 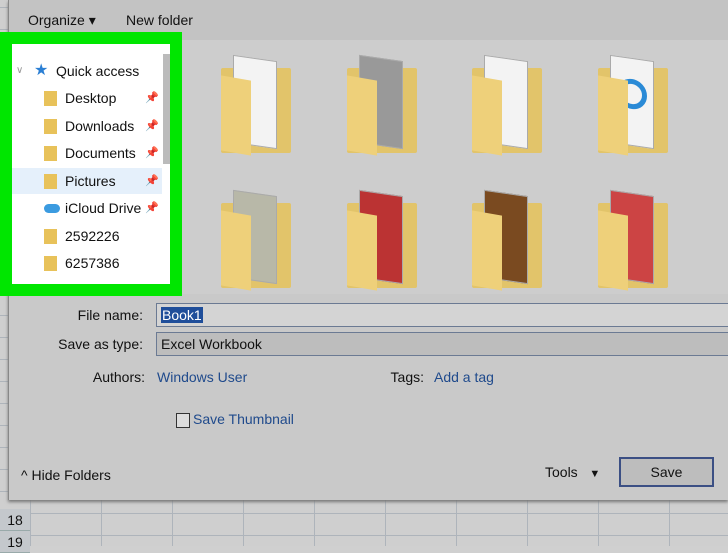 I want to click on nav-label: 6257386, so click(x=92, y=263).